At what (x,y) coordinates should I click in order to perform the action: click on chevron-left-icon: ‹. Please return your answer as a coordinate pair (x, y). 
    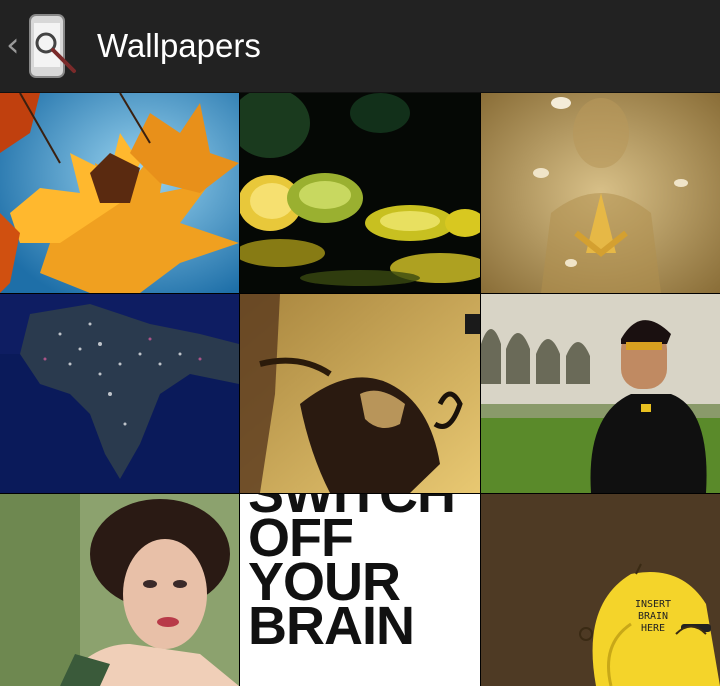
    Looking at the image, I should click on (15, 45).